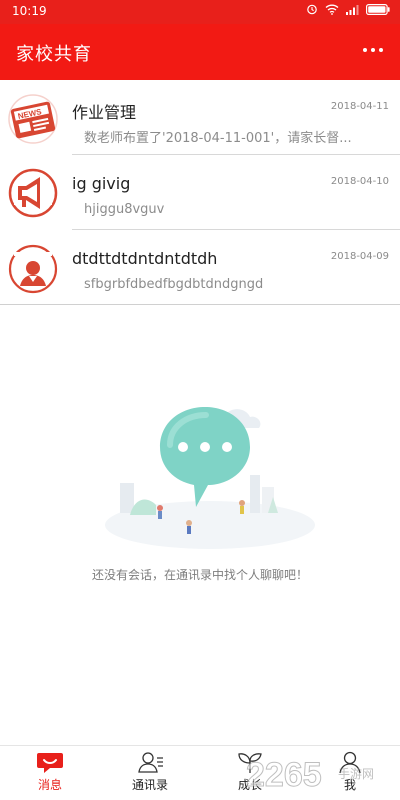 The image size is (400, 800). Describe the element at coordinates (50, 763) in the screenshot. I see `chat-bubble-icon` at that location.